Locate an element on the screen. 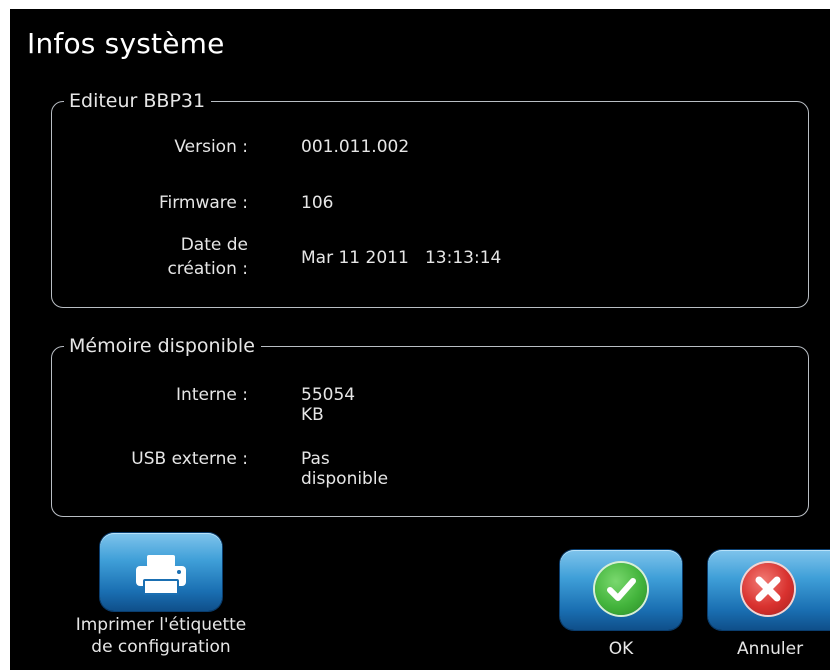 The image size is (830, 670). ok-button is located at coordinates (621, 590).